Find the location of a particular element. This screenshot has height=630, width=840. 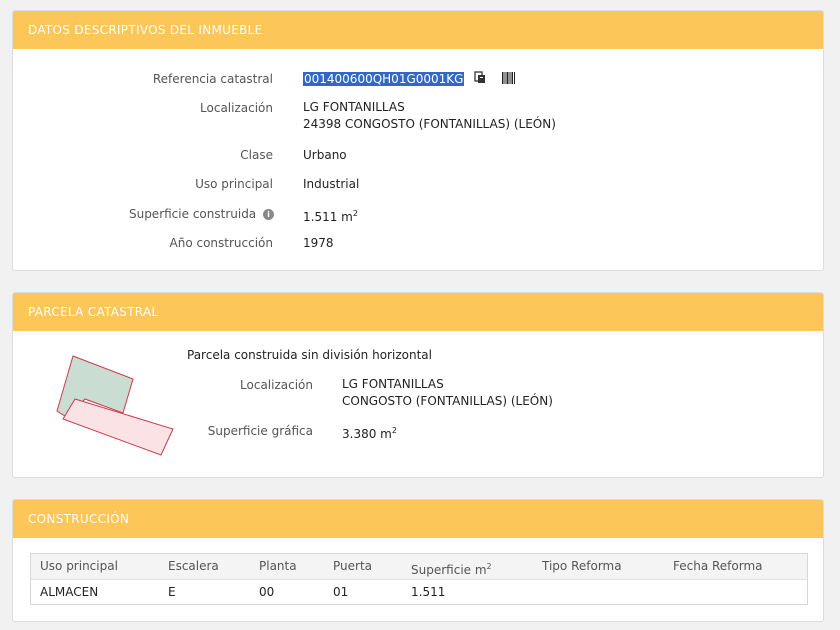

cell-superficie: 1.511 is located at coordinates (428, 592).